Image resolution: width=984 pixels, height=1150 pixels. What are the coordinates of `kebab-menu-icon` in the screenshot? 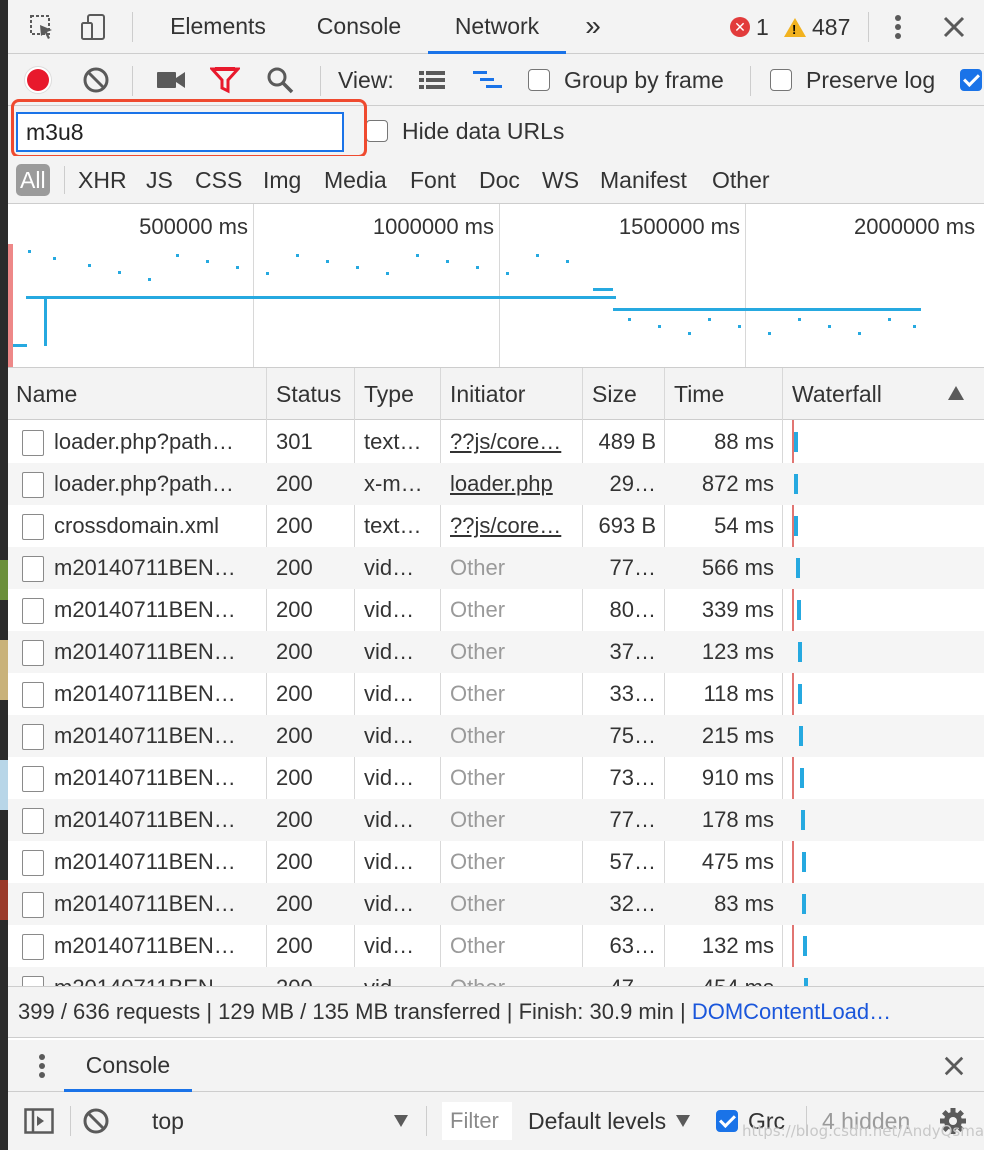 It's located at (898, 27).